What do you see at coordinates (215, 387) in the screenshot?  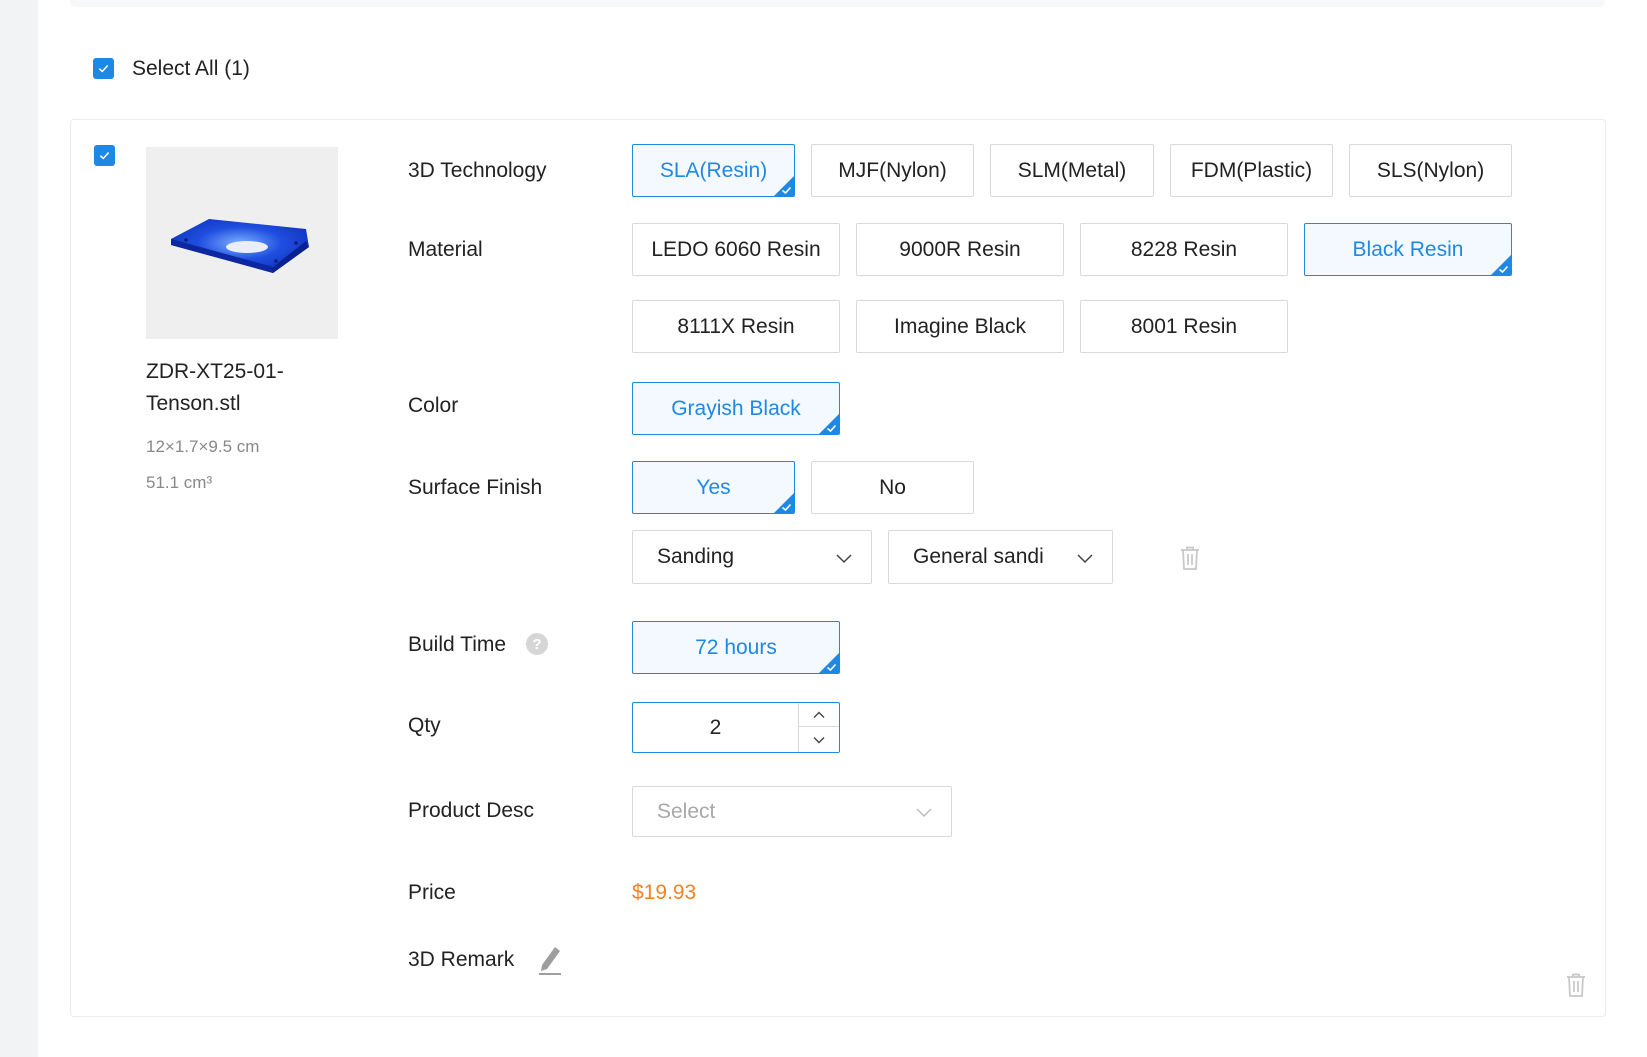 I see `file-name: ZDR-XT25-01-Tenson.stl` at bounding box center [215, 387].